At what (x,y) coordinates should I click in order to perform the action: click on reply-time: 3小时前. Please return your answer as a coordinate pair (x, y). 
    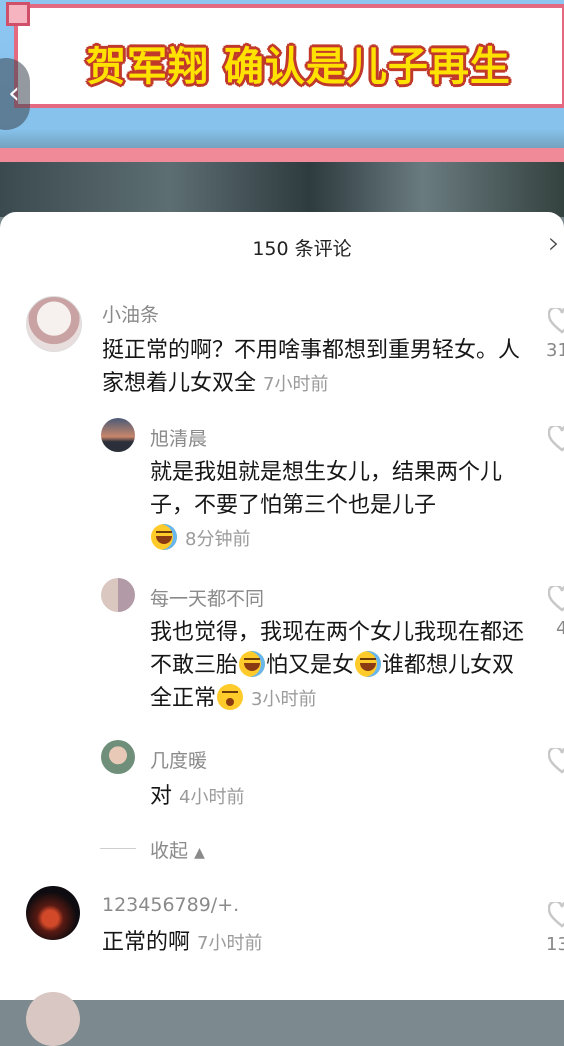
    Looking at the image, I should click on (284, 699).